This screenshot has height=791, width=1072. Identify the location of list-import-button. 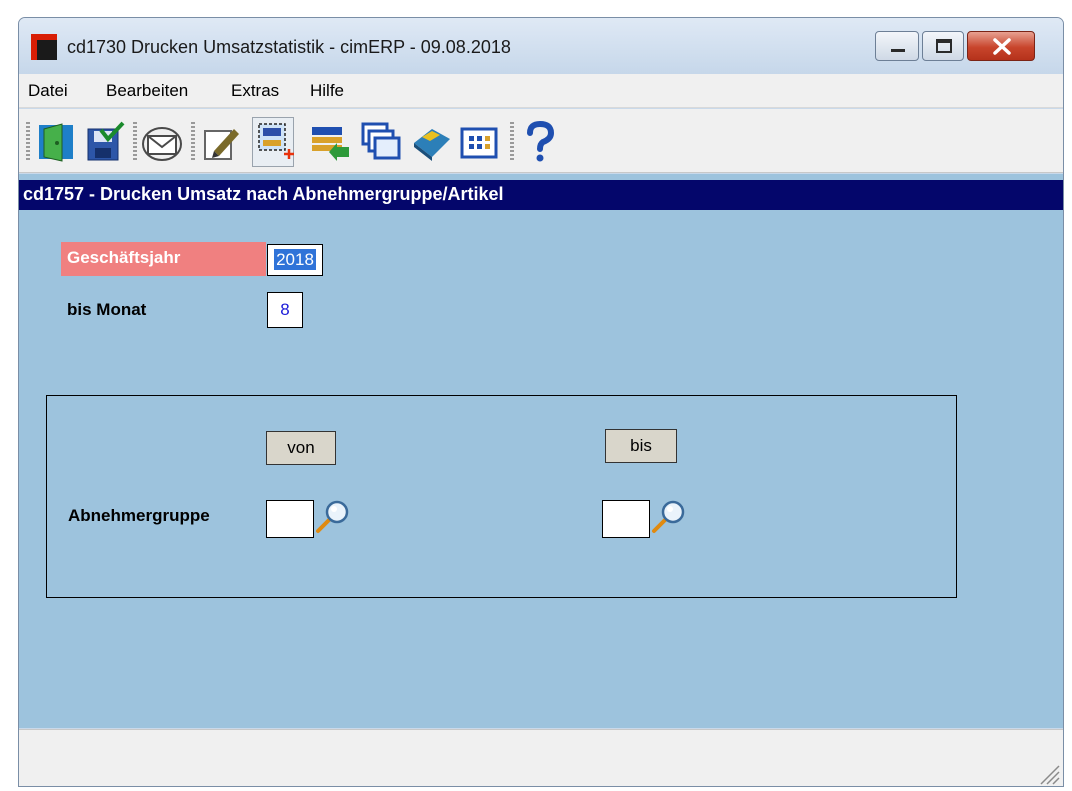
(330, 142).